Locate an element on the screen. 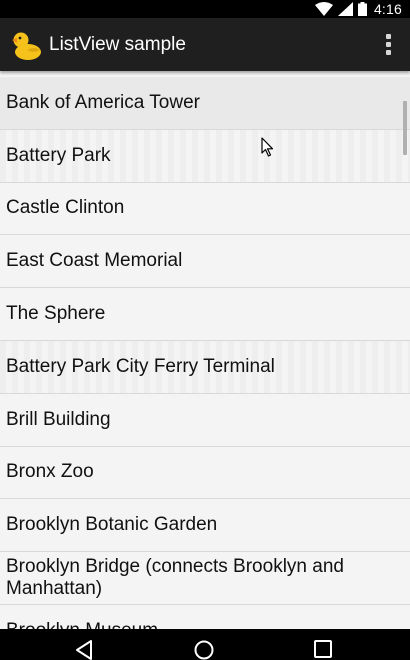  action-bar: ListView sample is located at coordinates (205, 44).